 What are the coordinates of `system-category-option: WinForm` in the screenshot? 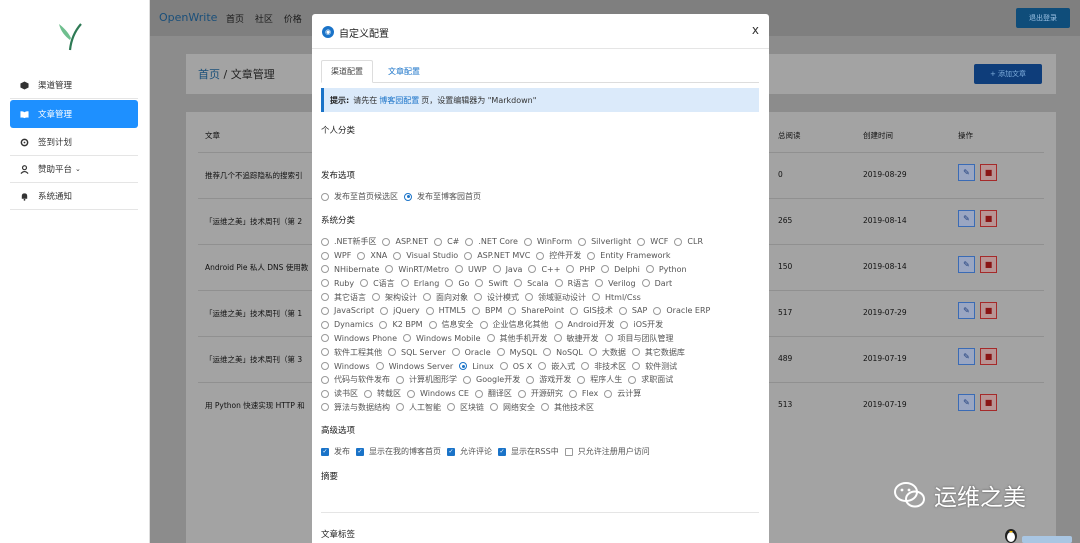 It's located at (547, 241).